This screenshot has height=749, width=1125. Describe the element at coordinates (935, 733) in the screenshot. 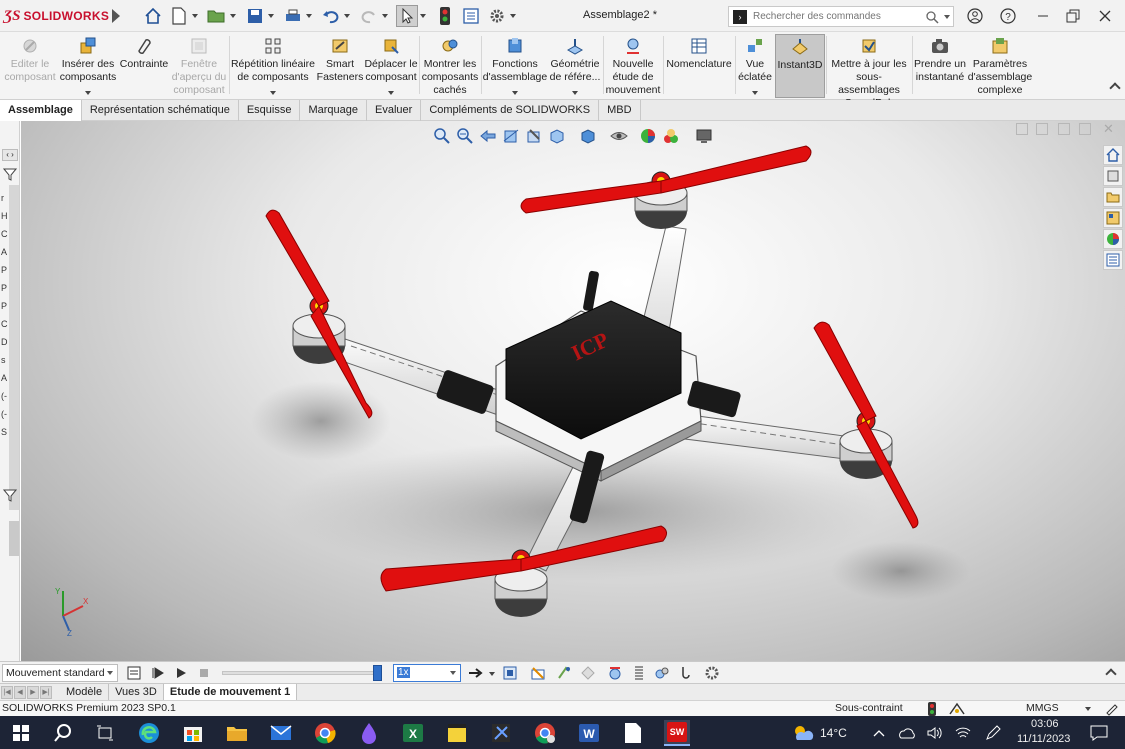

I see `volume-icon` at that location.